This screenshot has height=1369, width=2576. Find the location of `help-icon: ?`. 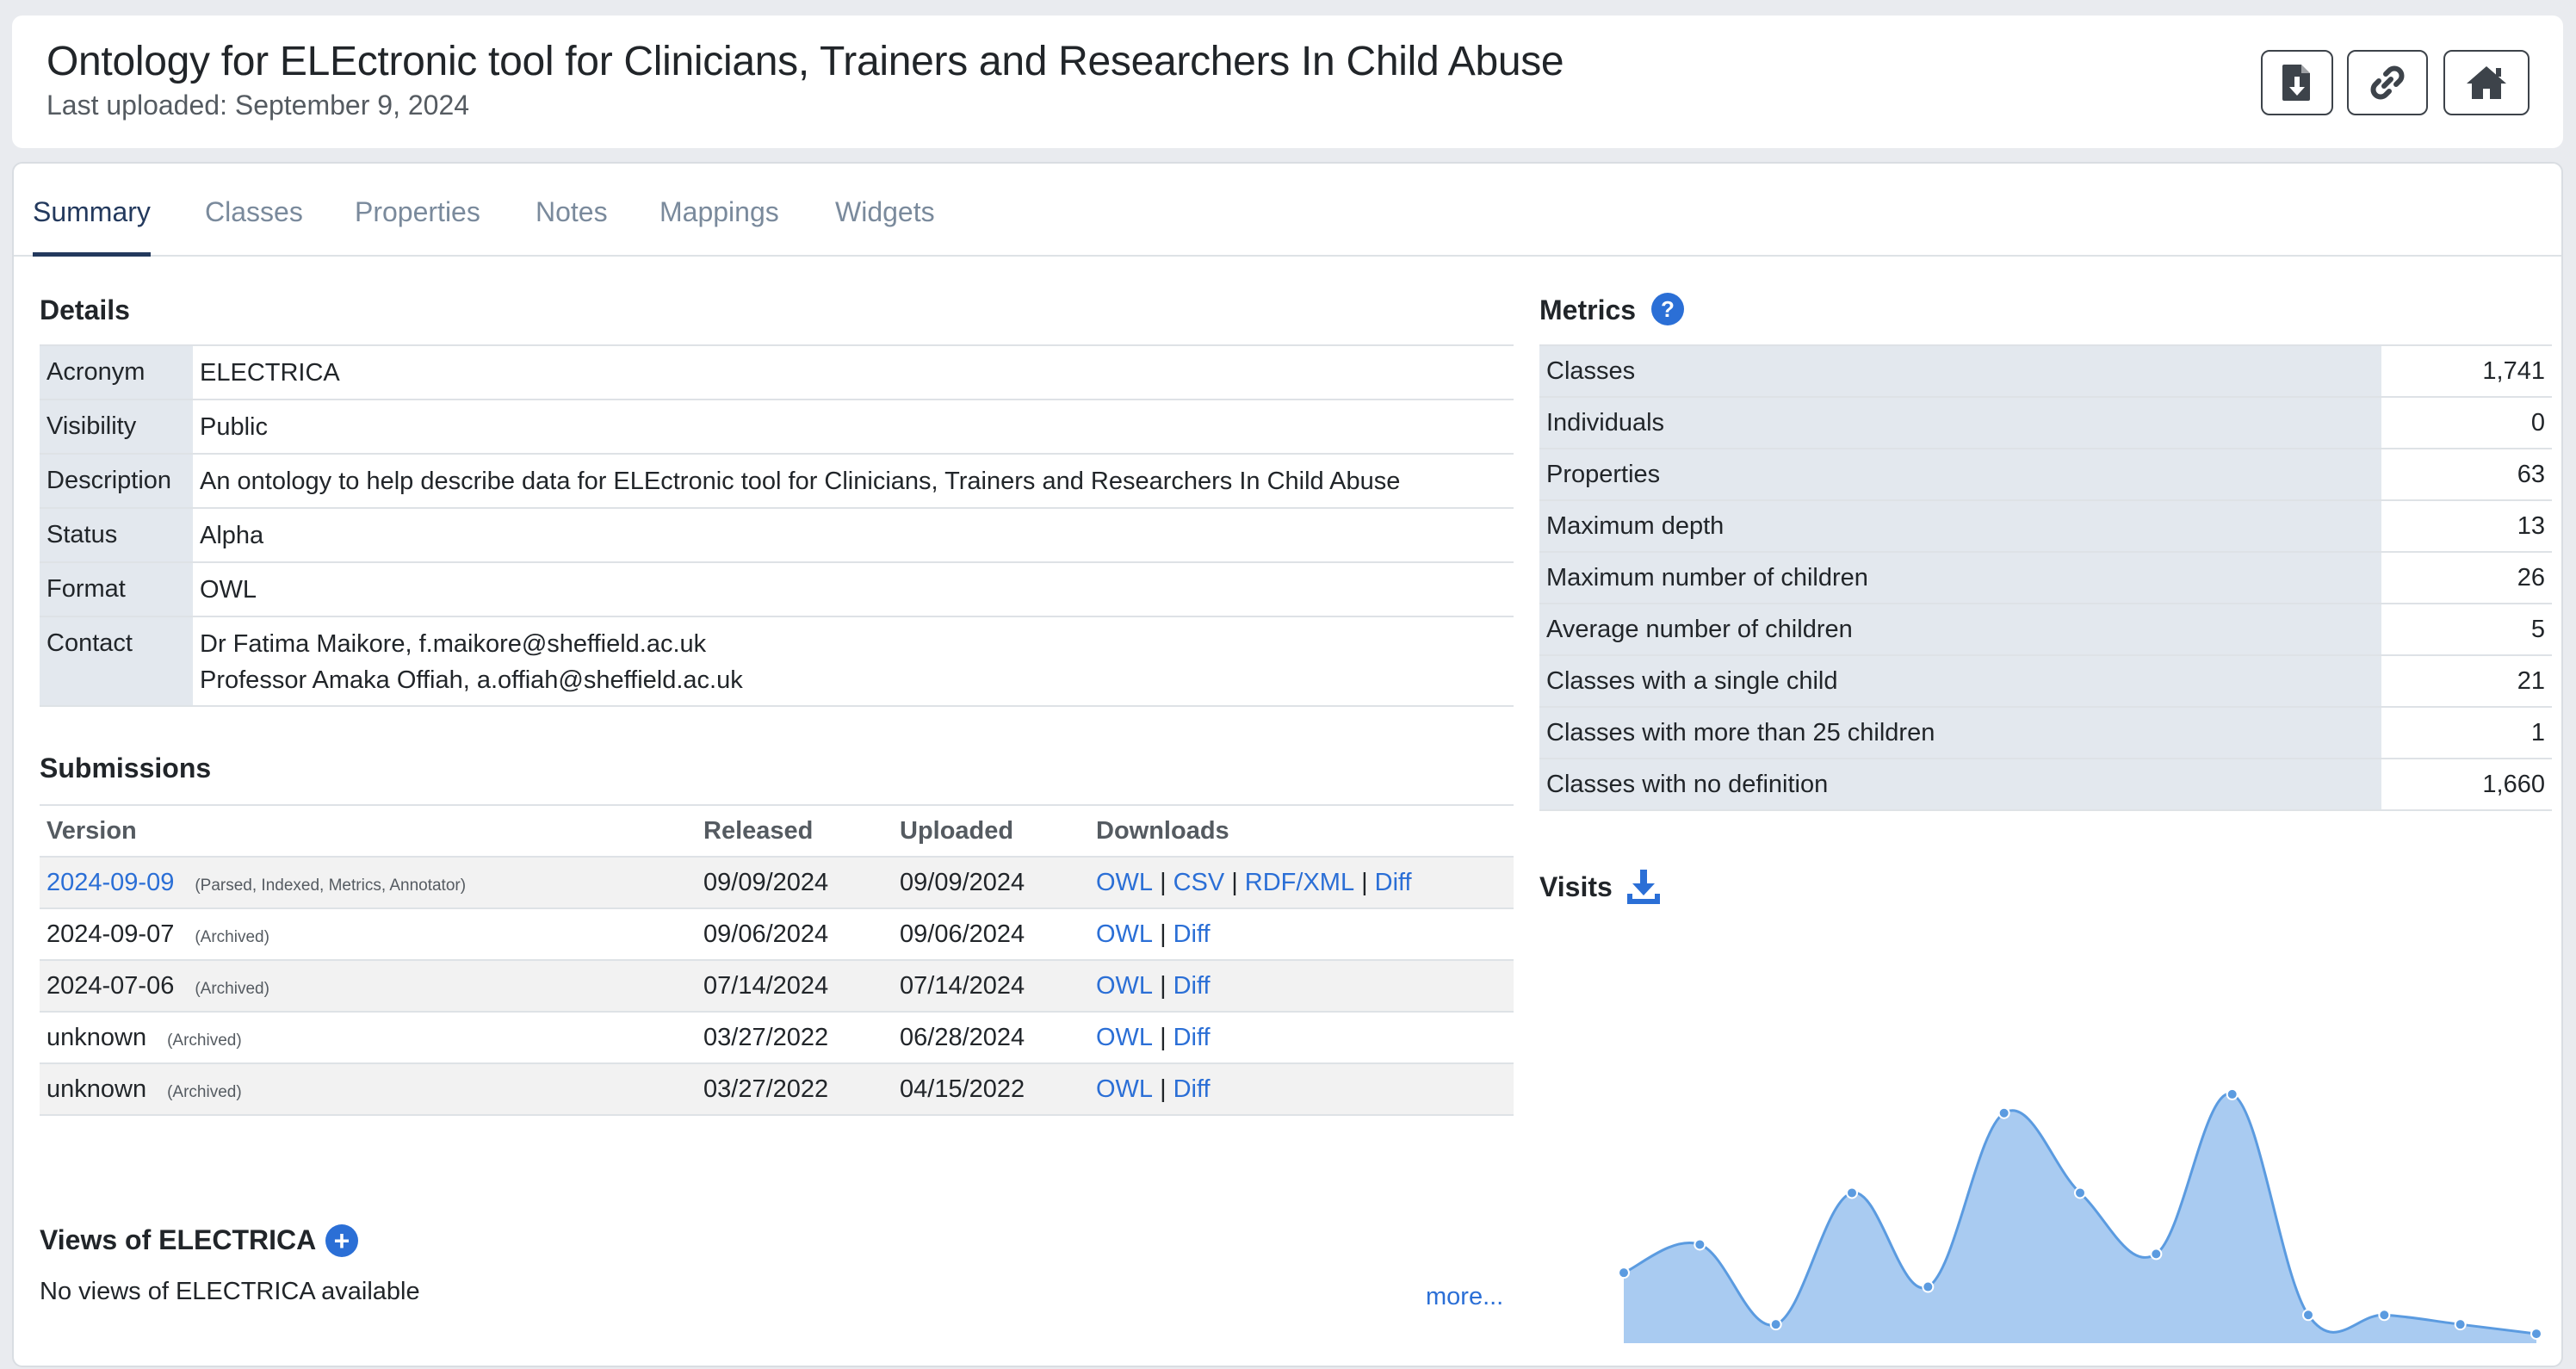

help-icon: ? is located at coordinates (1668, 309).